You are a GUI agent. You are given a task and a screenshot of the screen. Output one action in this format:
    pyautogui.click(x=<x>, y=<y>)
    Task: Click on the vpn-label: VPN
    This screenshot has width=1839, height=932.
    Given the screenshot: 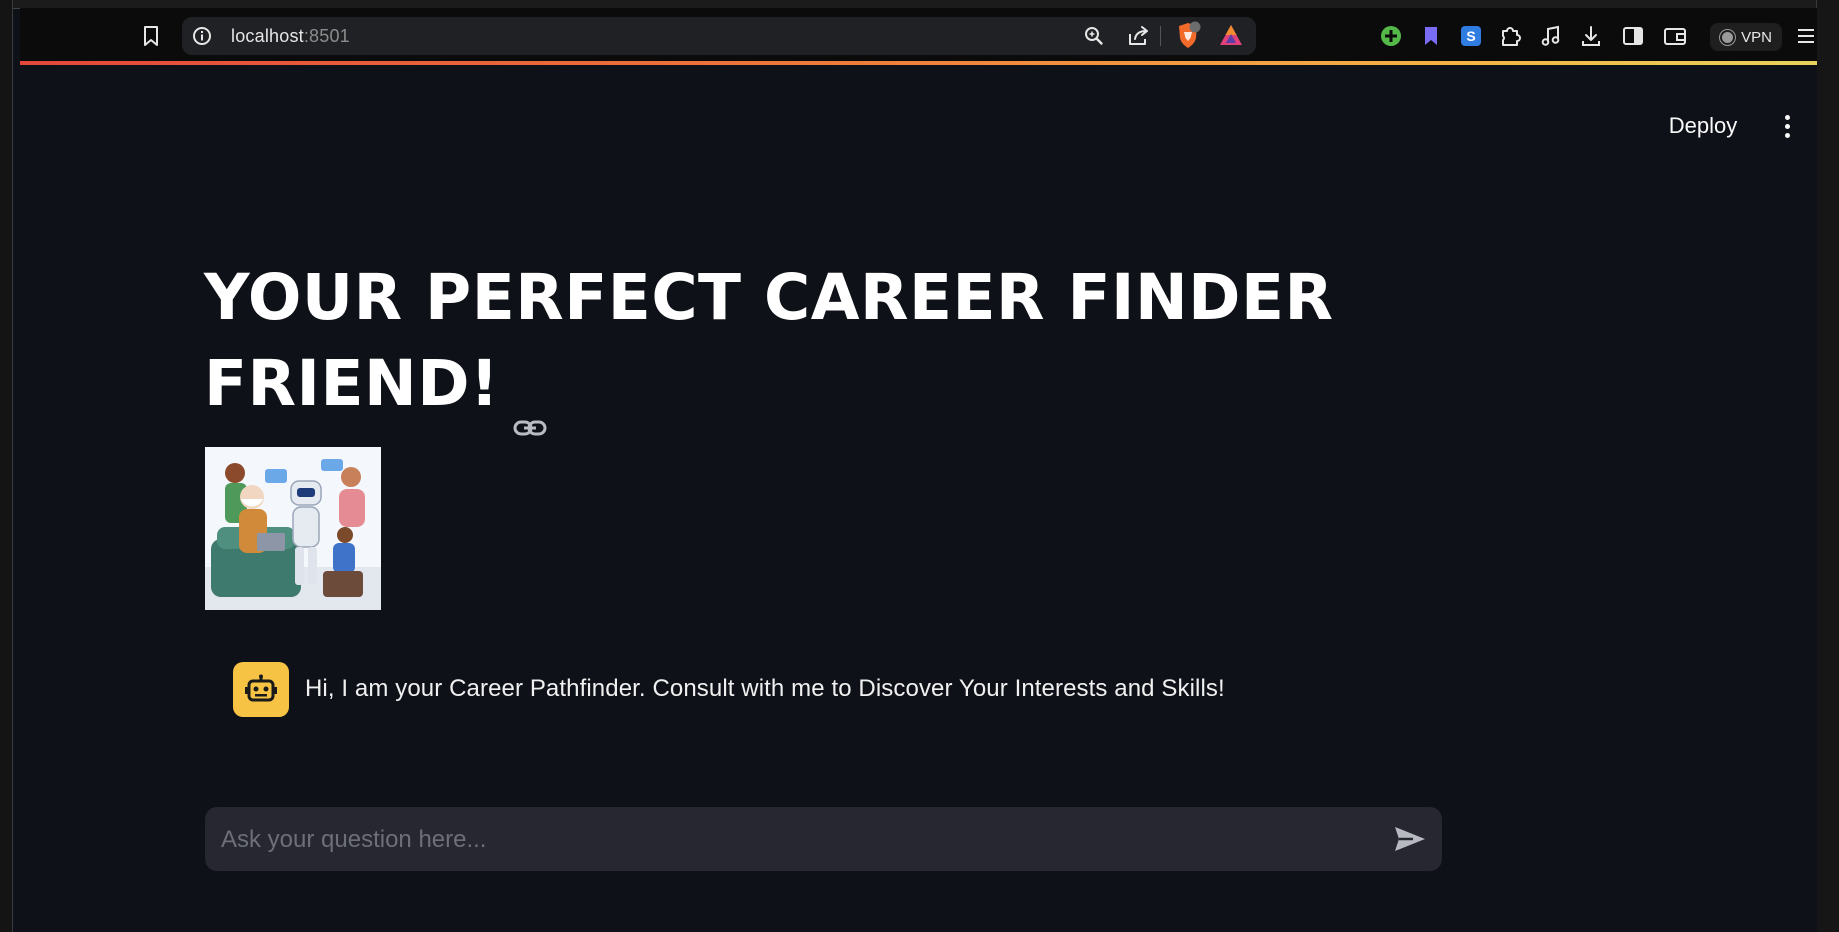 What is the action you would take?
    pyautogui.click(x=1756, y=37)
    